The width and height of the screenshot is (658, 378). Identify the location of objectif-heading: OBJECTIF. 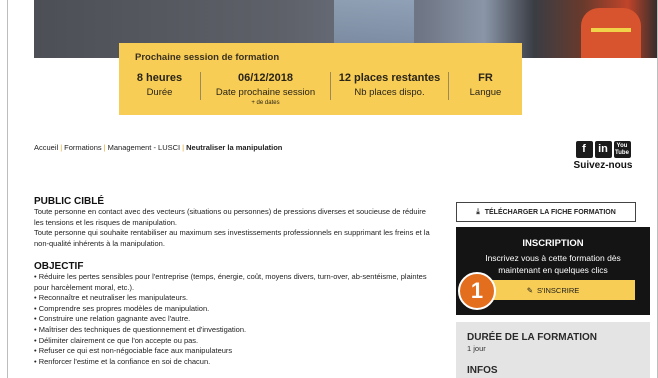
(59, 266).